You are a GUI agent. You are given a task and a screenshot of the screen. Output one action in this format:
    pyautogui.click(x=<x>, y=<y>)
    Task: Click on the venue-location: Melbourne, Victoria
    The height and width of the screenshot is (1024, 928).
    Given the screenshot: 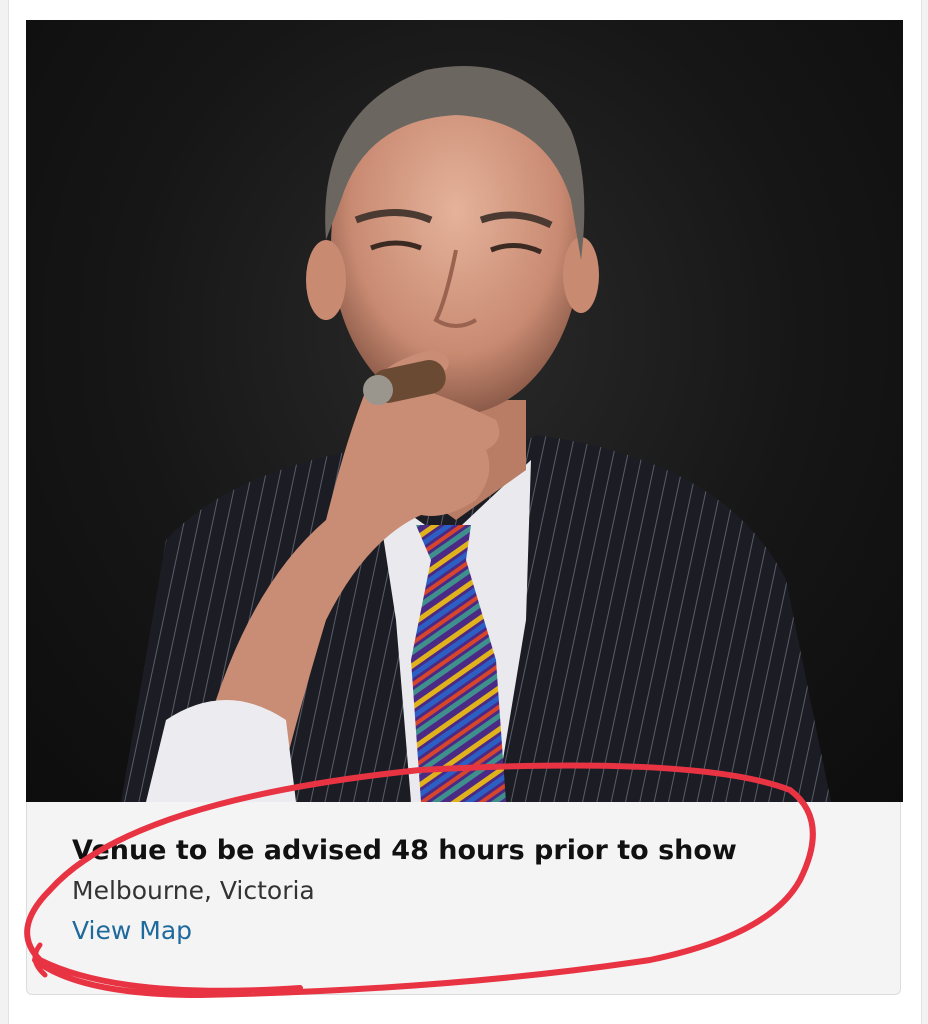 What is the action you would take?
    pyautogui.click(x=193, y=890)
    